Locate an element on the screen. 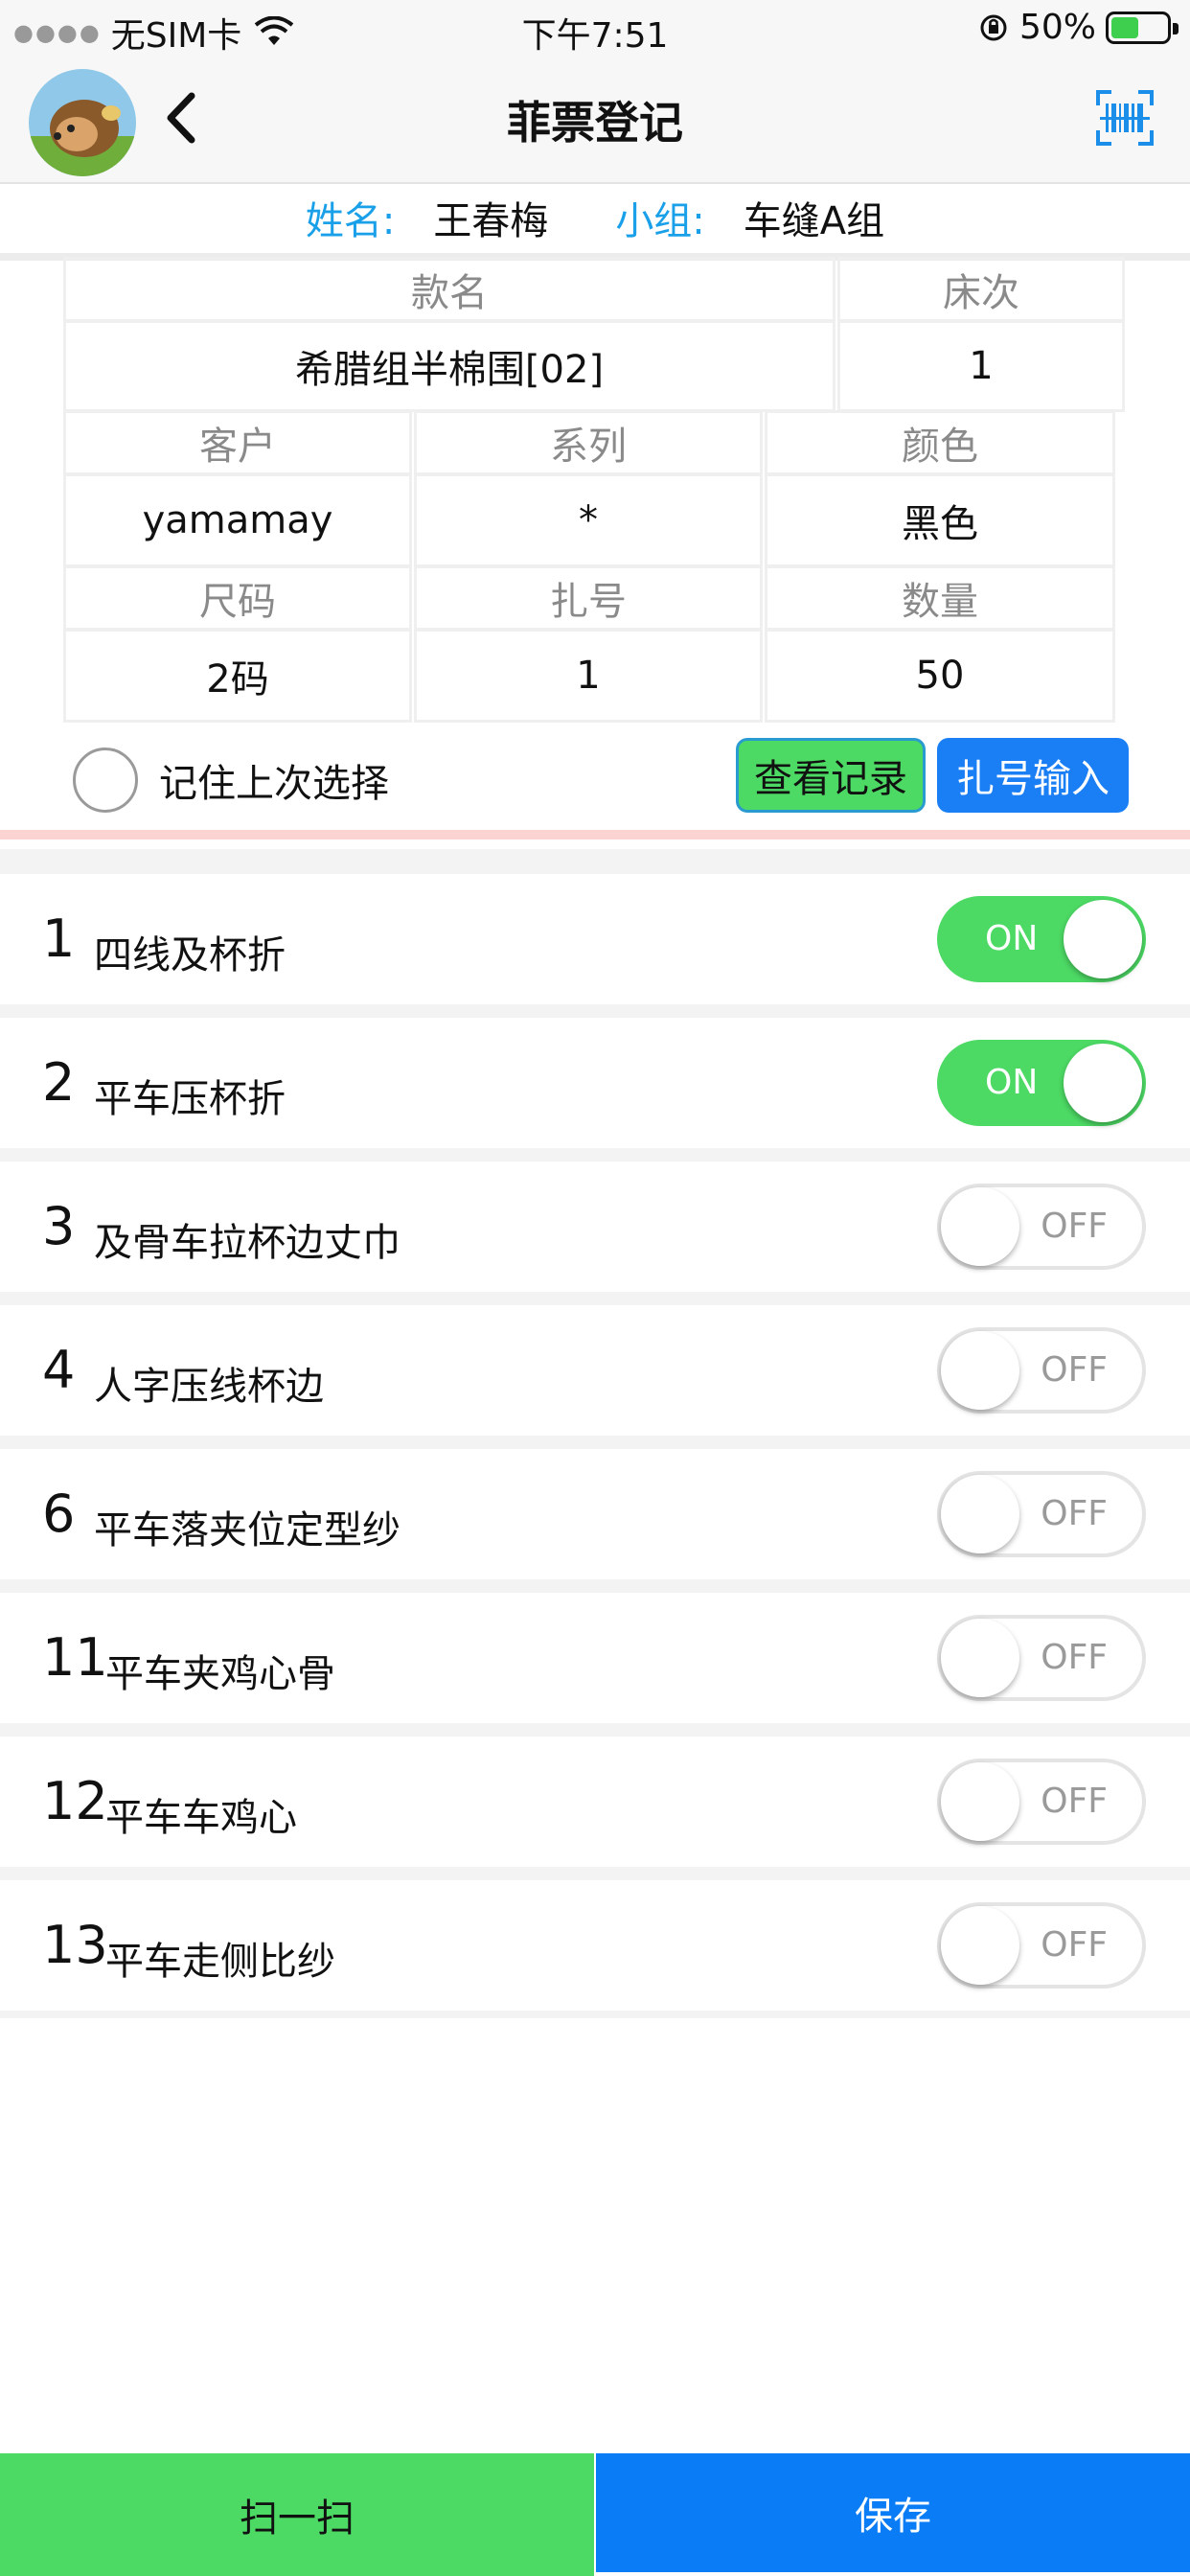  bundle-input-button: 扎号输入 is located at coordinates (1033, 775).